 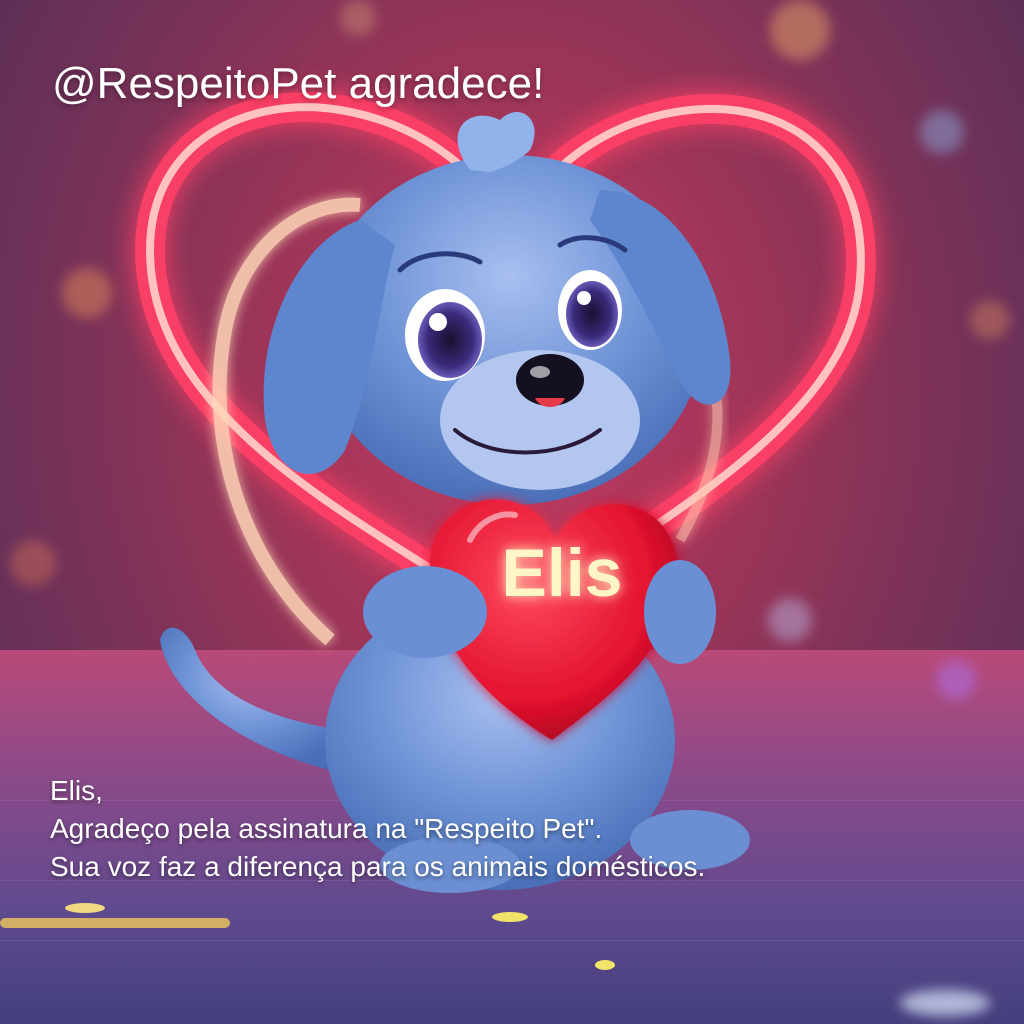 What do you see at coordinates (76, 790) in the screenshot?
I see `message-greeting: Elis,` at bounding box center [76, 790].